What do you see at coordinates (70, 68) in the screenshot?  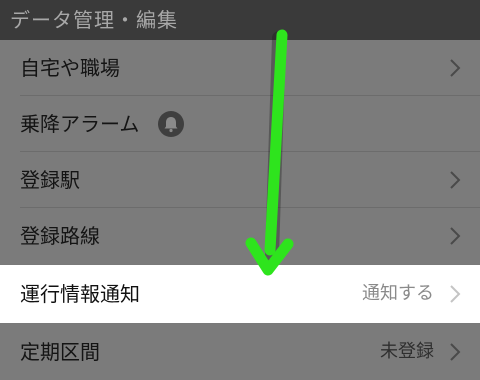 I see `row-label: 自宅や職場` at bounding box center [70, 68].